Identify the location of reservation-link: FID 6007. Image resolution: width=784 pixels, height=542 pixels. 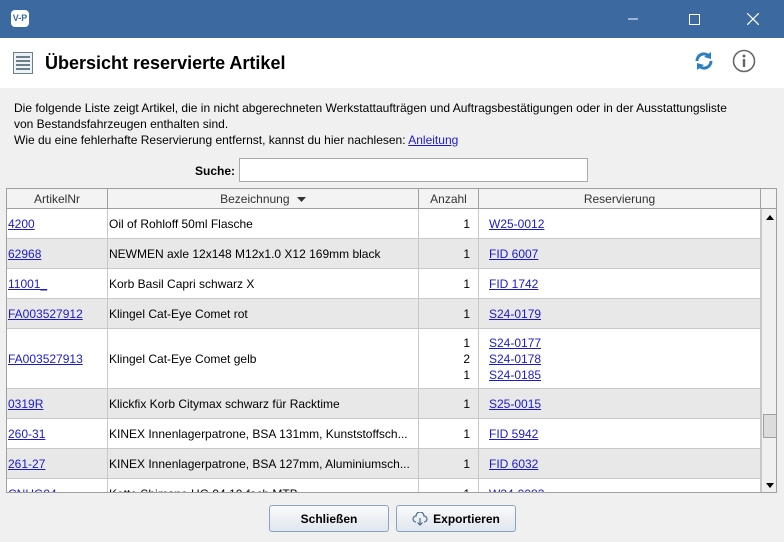
(513, 254).